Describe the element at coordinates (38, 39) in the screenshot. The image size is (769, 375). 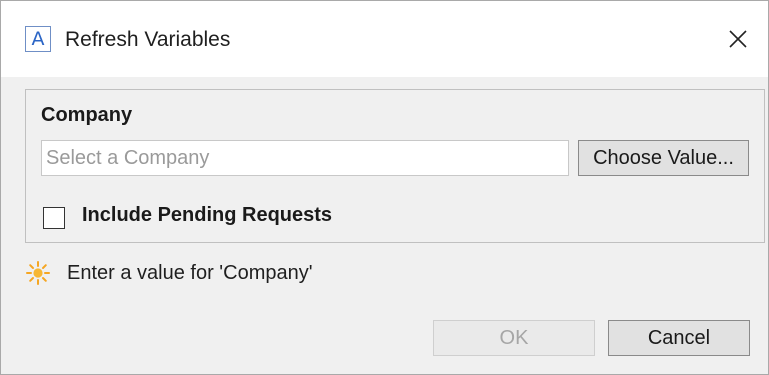
I see `app-icon: A` at that location.